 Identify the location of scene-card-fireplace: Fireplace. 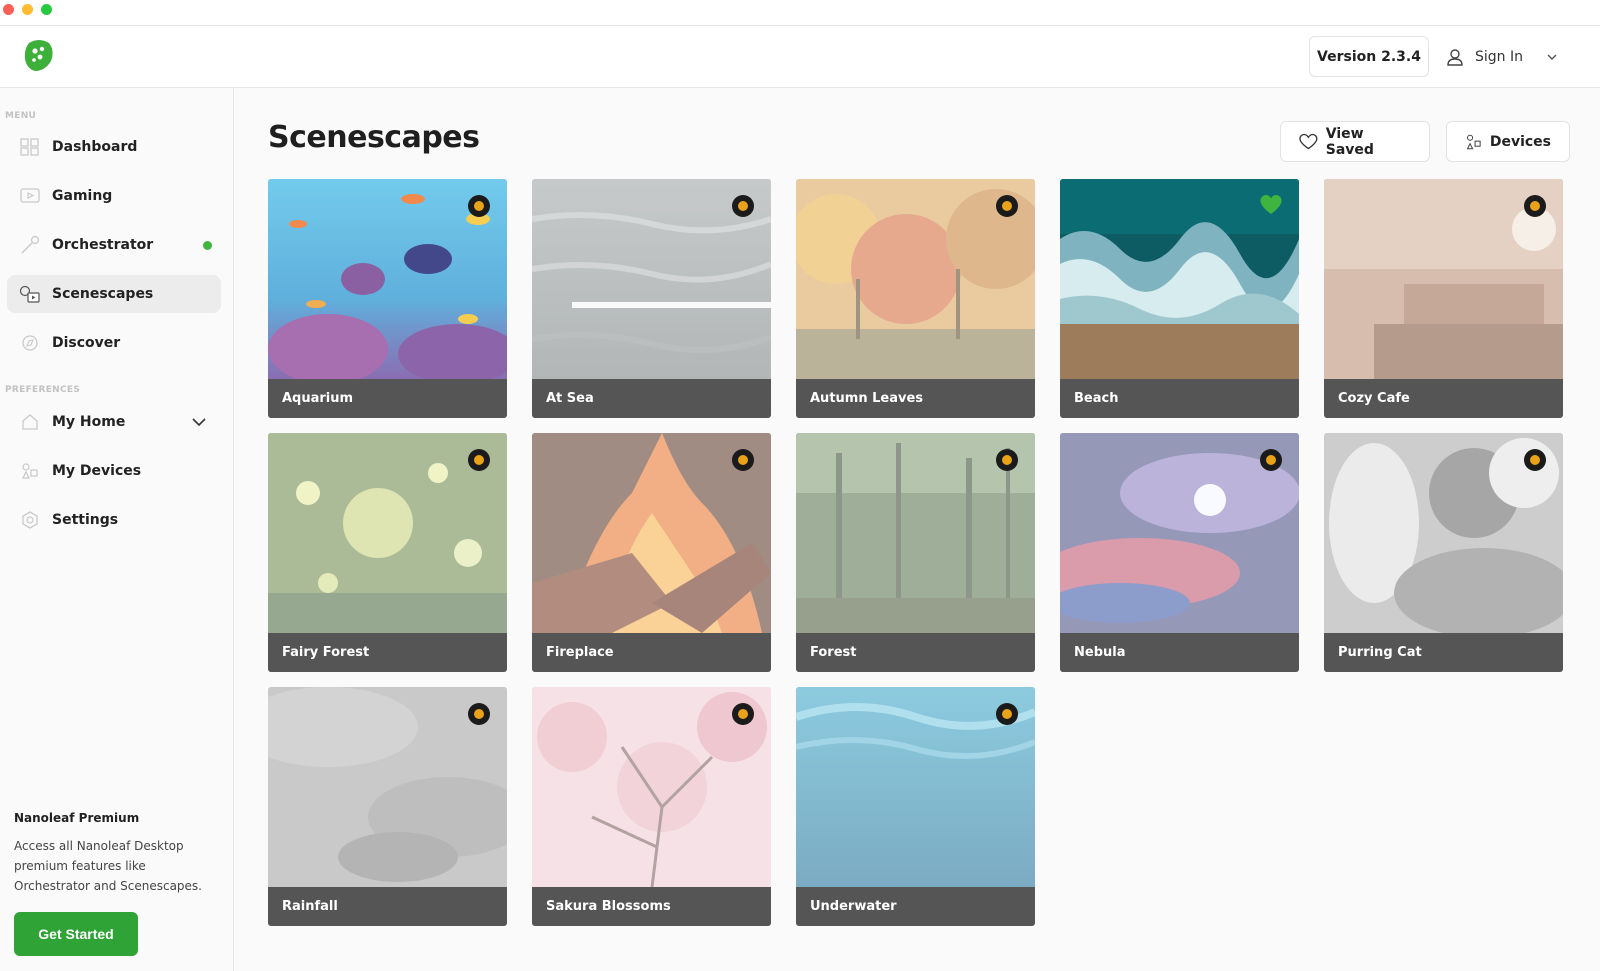
(651, 552).